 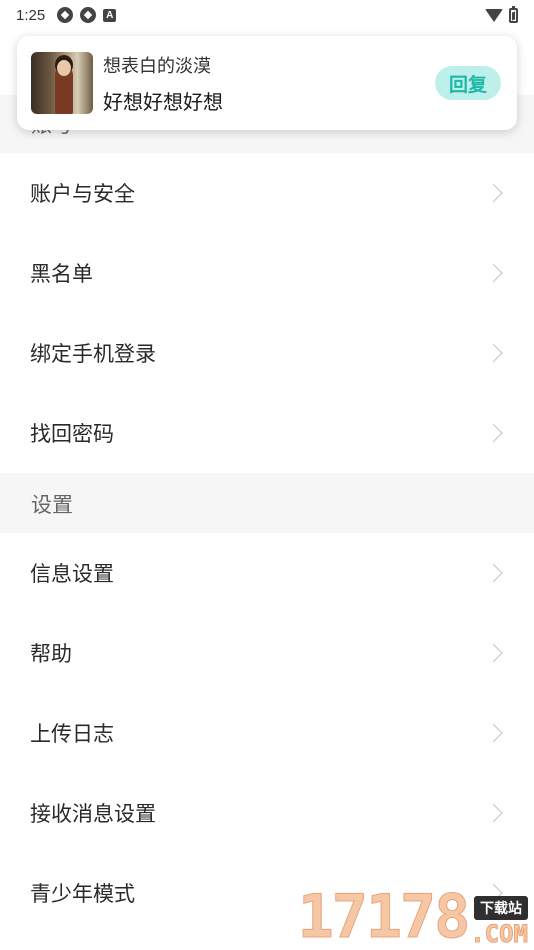 What do you see at coordinates (267, 573) in the screenshot?
I see `menu-item-message-settings: 信息设置` at bounding box center [267, 573].